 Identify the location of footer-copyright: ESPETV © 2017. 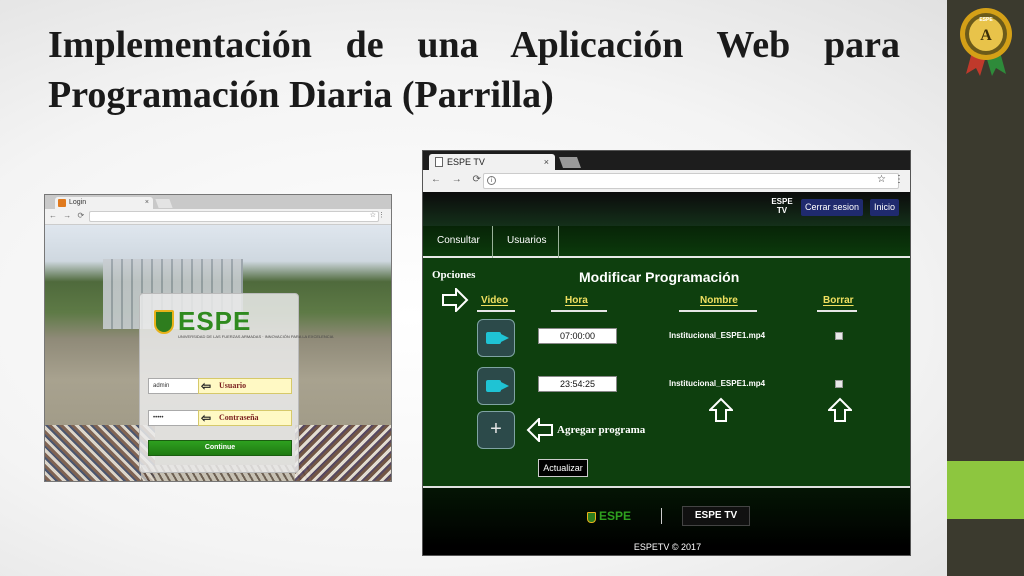
(667, 547).